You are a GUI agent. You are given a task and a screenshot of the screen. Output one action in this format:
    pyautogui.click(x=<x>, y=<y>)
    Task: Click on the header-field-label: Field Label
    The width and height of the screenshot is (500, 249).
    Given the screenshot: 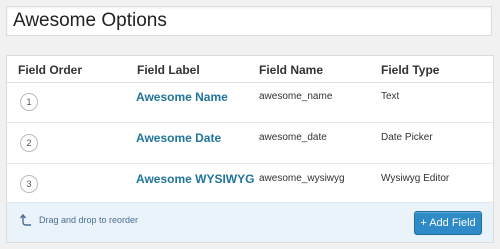 What is the action you would take?
    pyautogui.click(x=168, y=70)
    